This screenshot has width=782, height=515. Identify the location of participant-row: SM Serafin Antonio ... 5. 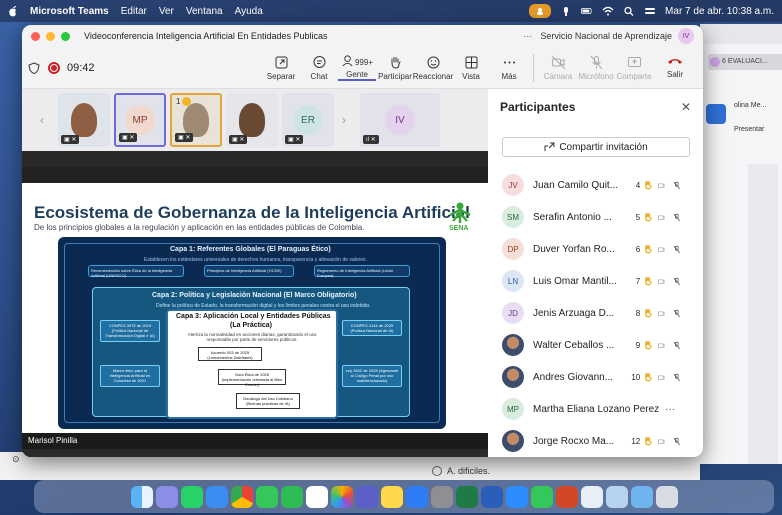
(595, 217).